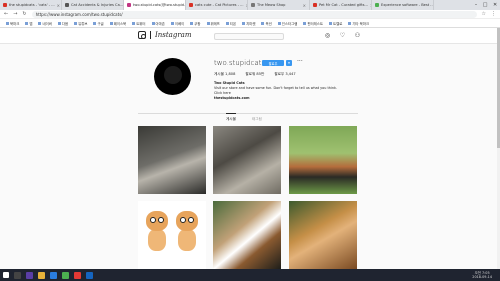  Describe the element at coordinates (495, 5) in the screenshot. I see `close-icon: ✕` at that location.